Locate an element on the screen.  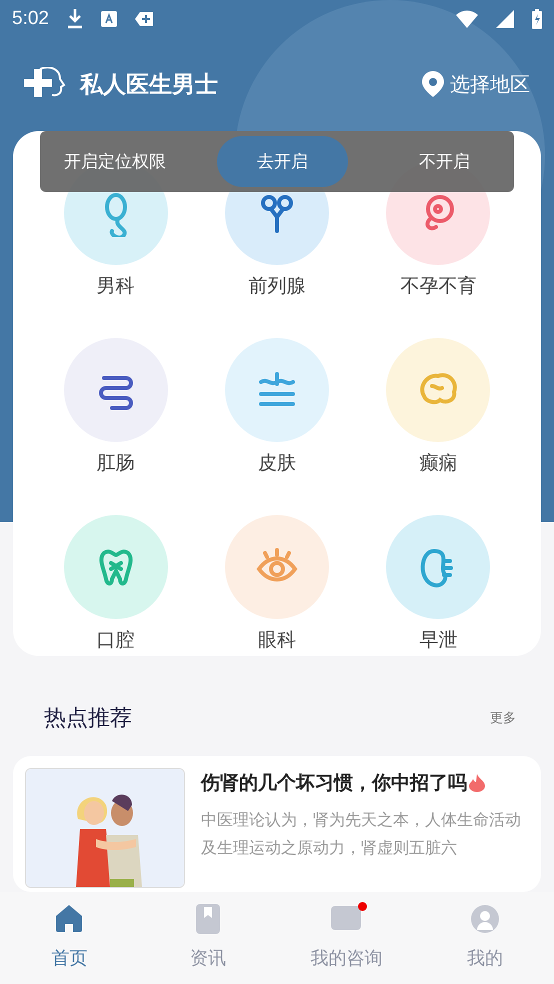
department-item: 眼科 is located at coordinates (277, 598).